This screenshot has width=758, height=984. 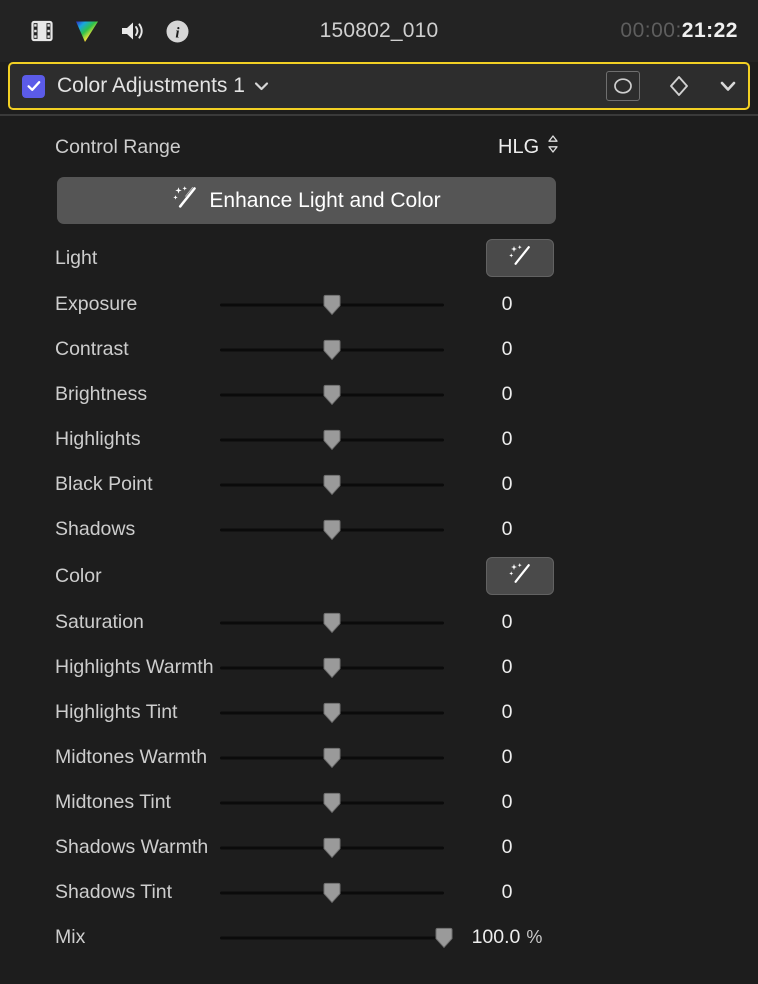 I want to click on enhance-light-and-color-button: Enhance Light and Color, so click(x=306, y=200).